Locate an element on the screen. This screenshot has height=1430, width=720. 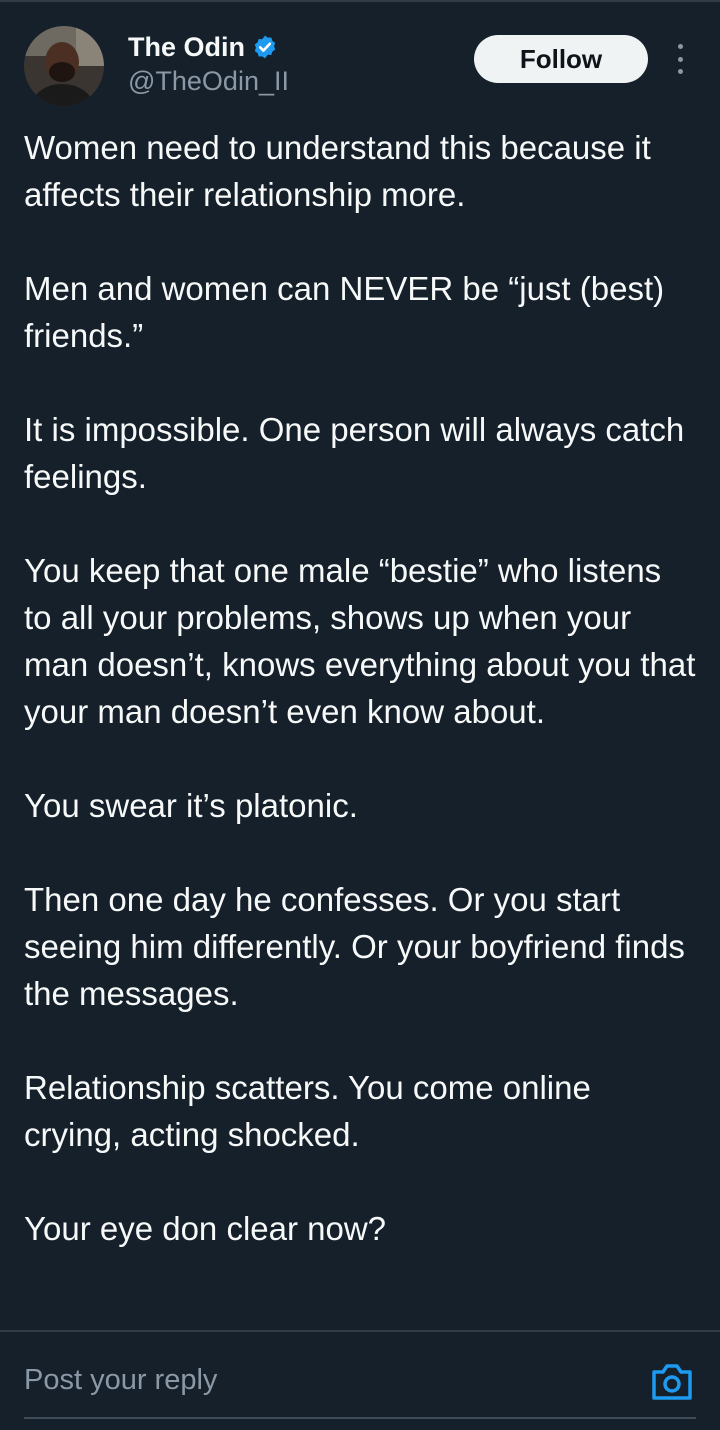
more-vertical-icon is located at coordinates (680, 59).